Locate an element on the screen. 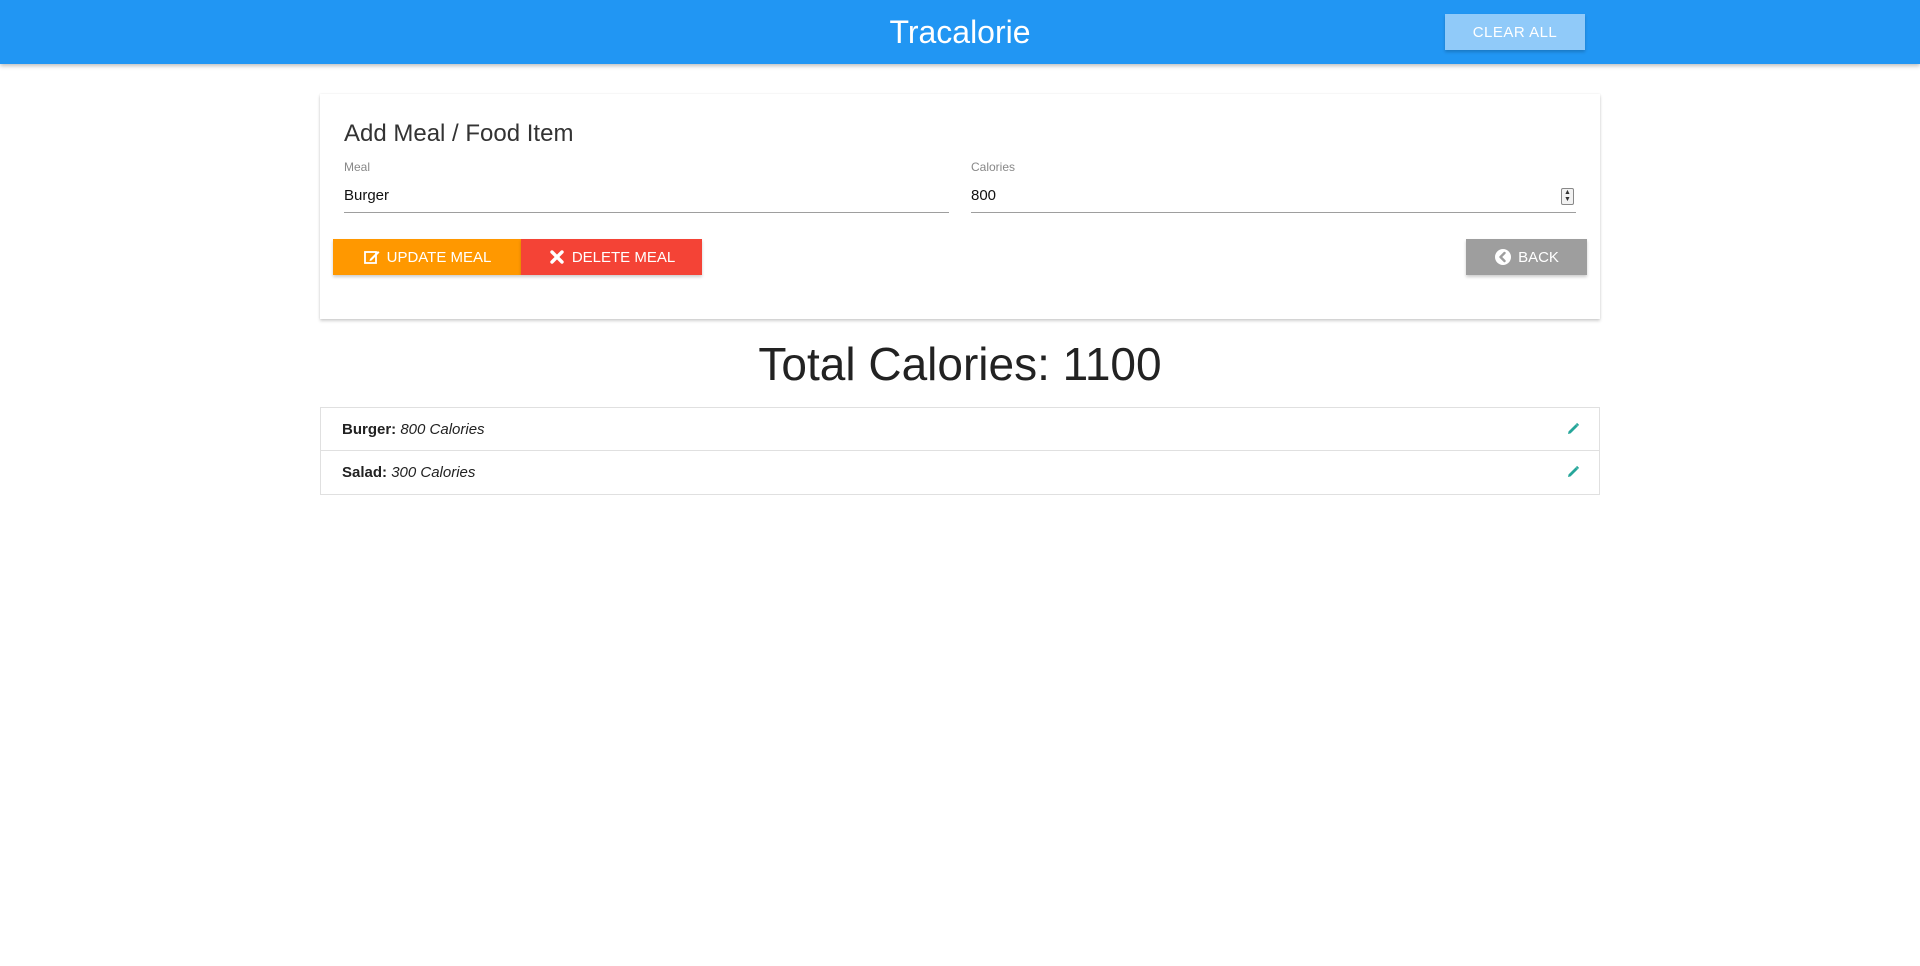 Image resolution: width=1920 pixels, height=966 pixels. chevron-left-circle-icon is located at coordinates (1503, 257).